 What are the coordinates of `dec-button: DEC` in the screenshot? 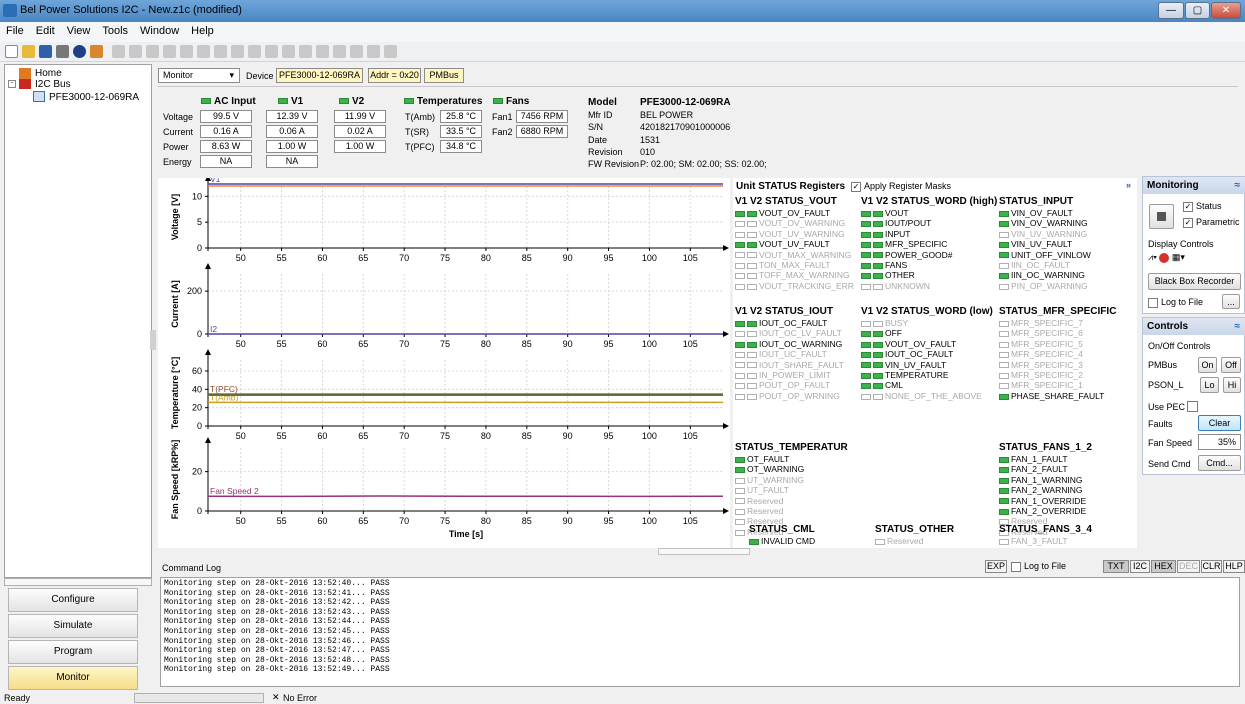 It's located at (1188, 566).